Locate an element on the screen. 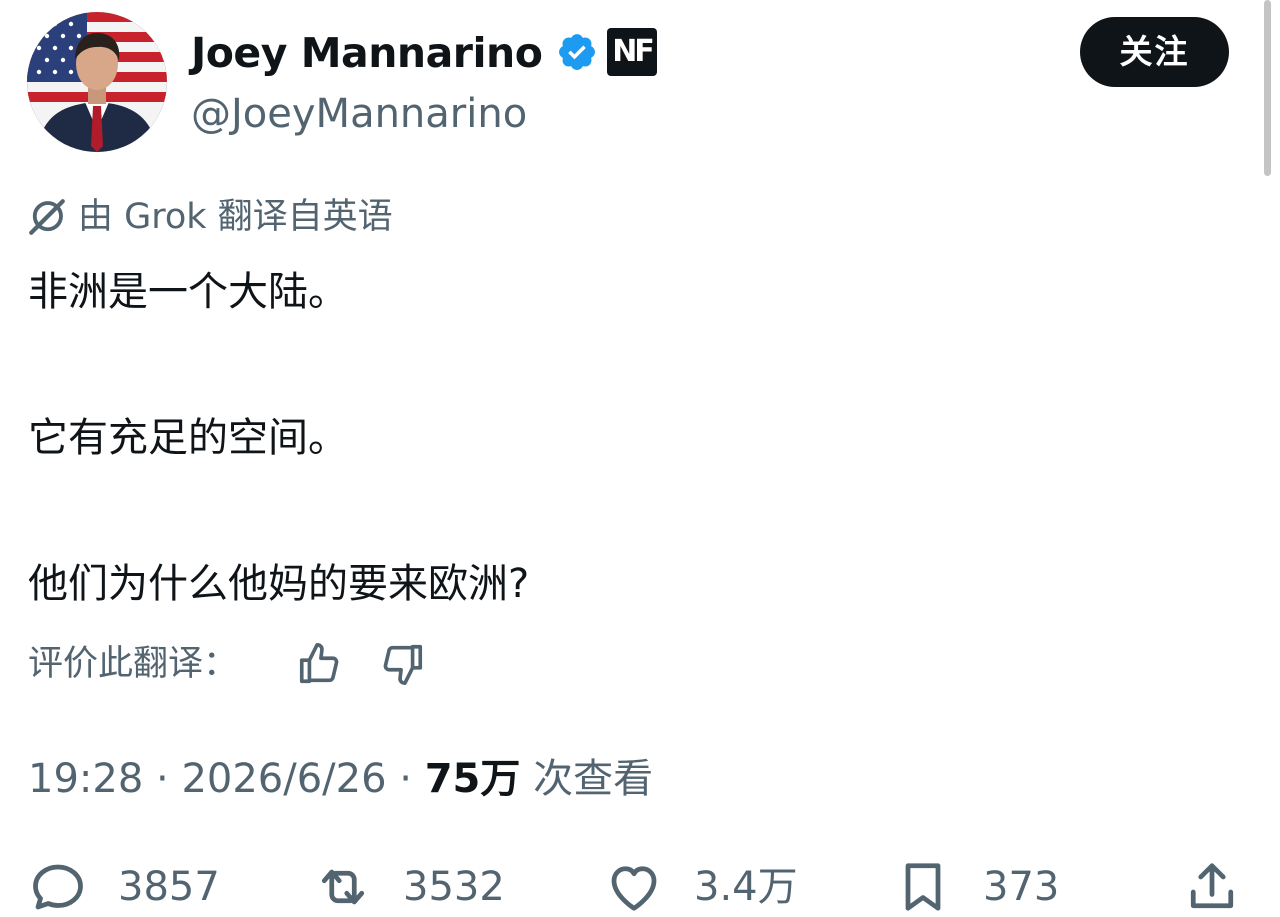  avatar-image is located at coordinates (97, 82).